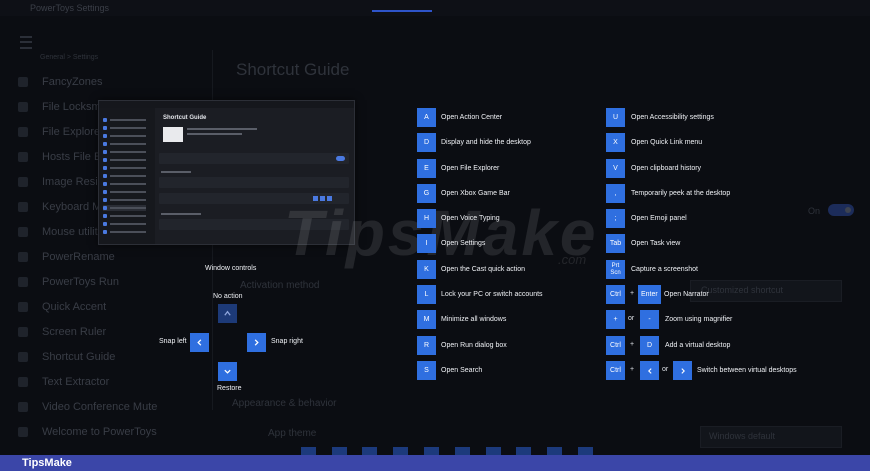 This screenshot has width=870, height=471. What do you see at coordinates (672, 117) in the screenshot?
I see `shortcut-label-accessibility: Open Accessibility settings` at bounding box center [672, 117].